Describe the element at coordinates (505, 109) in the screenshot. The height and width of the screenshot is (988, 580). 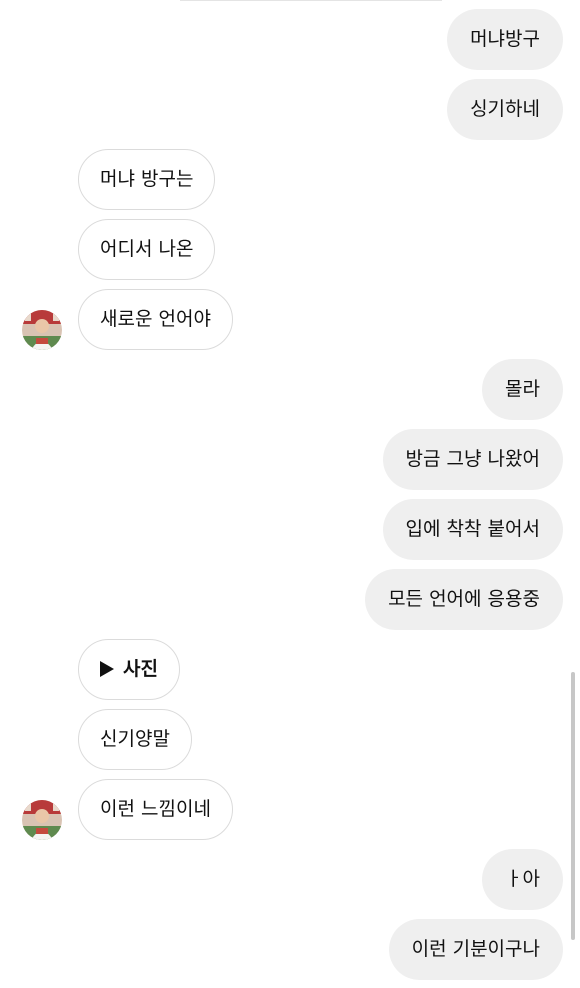
I see `message-bubble-sent: 싱기하네` at that location.